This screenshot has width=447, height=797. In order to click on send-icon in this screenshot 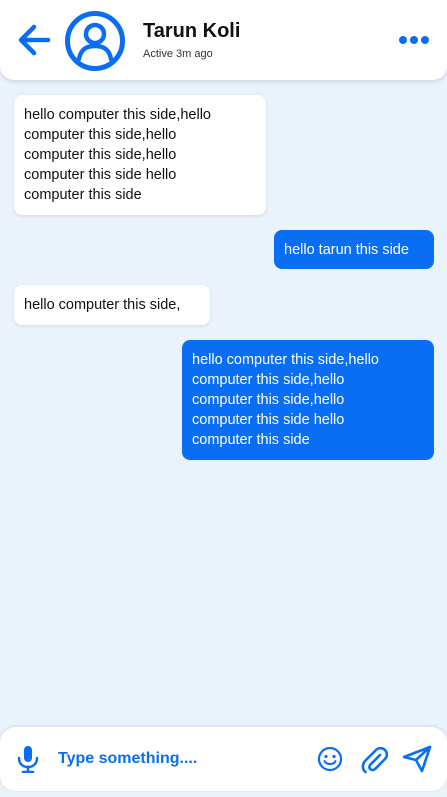, I will do `click(417, 759)`.